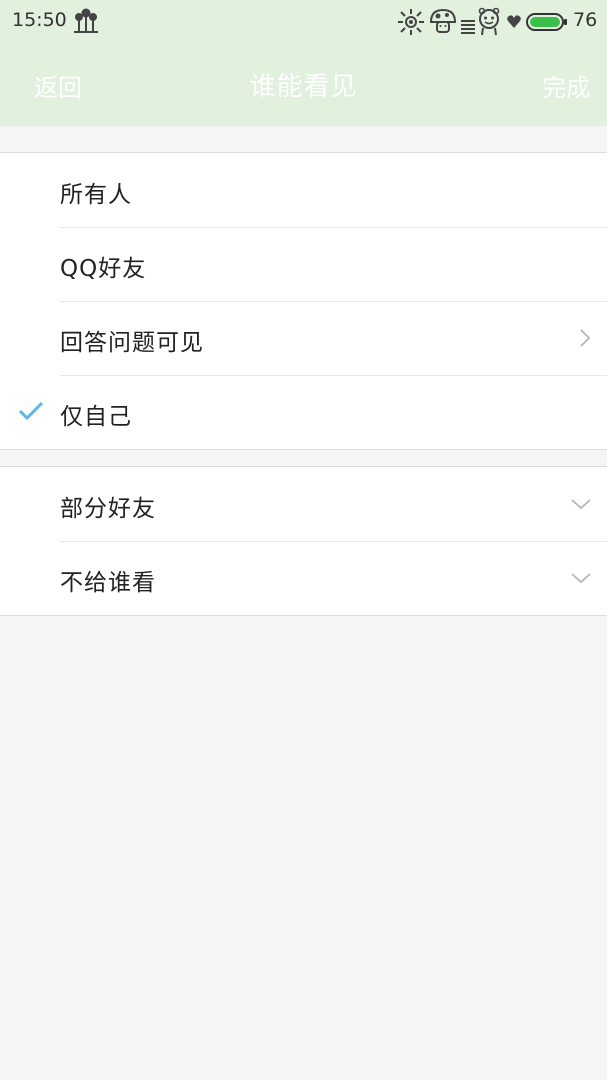 The height and width of the screenshot is (1080, 607). Describe the element at coordinates (303, 264) in the screenshot. I see `option-qq-friends: QQ好友` at that location.